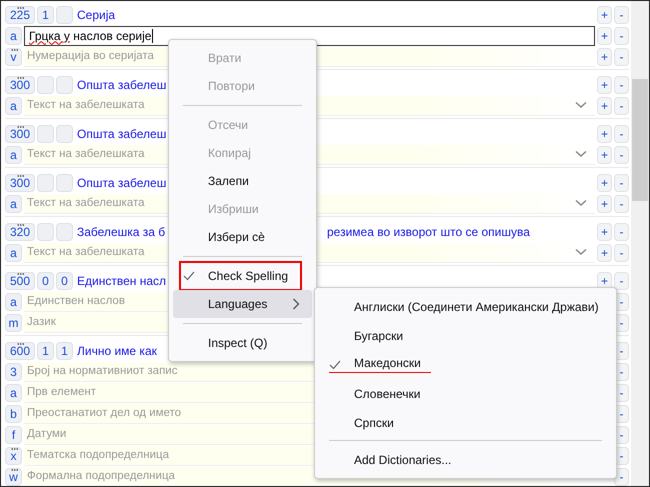 The width and height of the screenshot is (650, 487). Describe the element at coordinates (121, 281) in the screenshot. I see `field-title: Единствен насл` at that location.